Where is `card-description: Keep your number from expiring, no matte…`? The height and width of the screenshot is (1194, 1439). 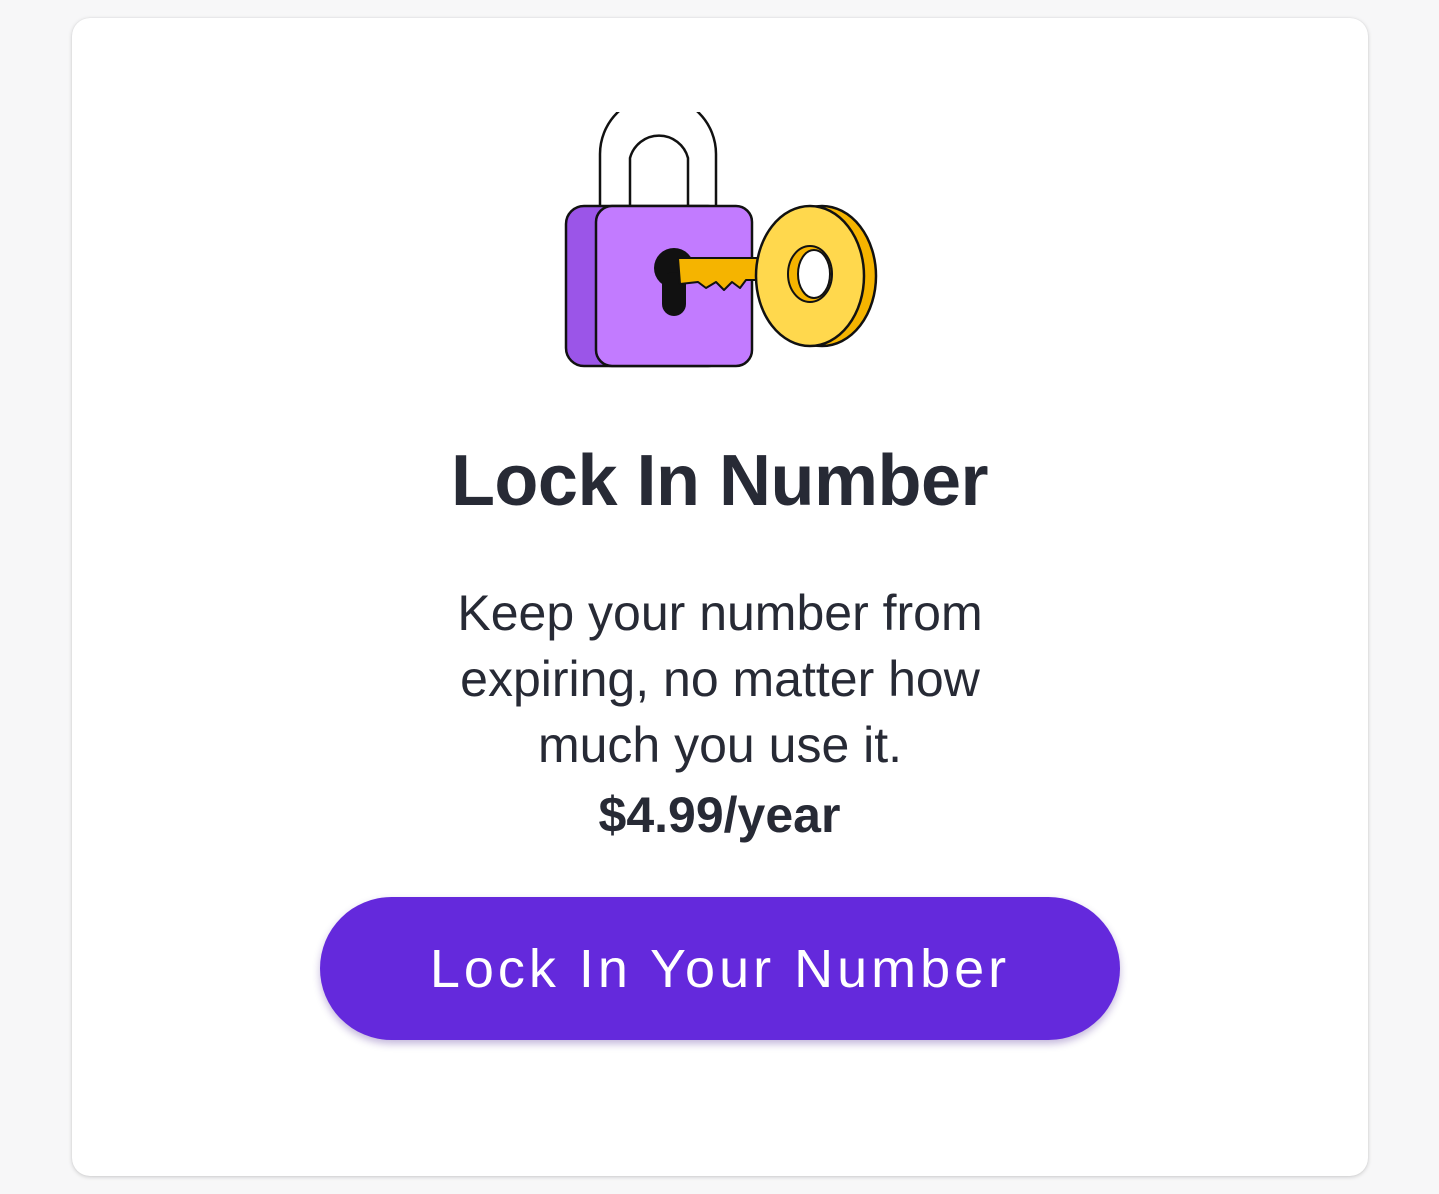
card-description: Keep your number from expiring, no matte… is located at coordinates (720, 679).